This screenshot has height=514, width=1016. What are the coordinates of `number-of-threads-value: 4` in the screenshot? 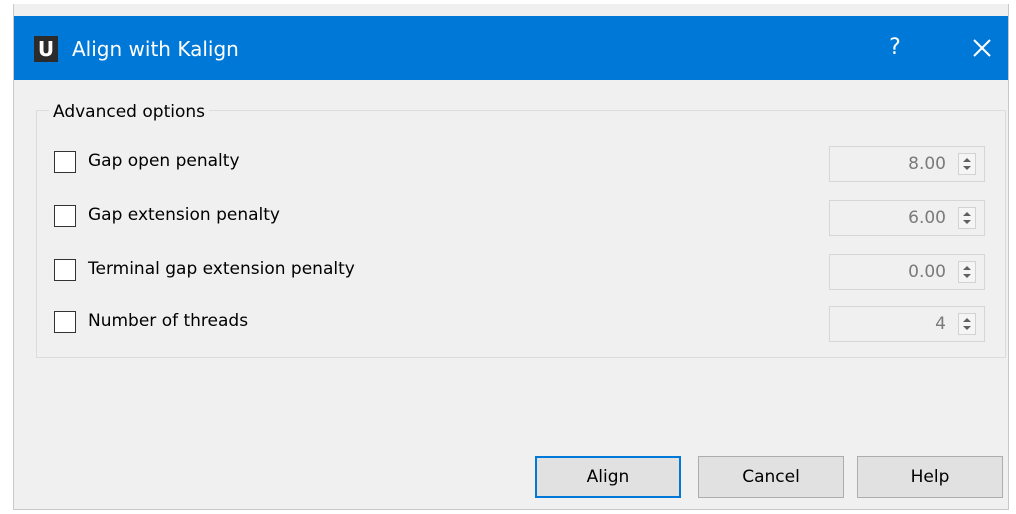 It's located at (940, 324).